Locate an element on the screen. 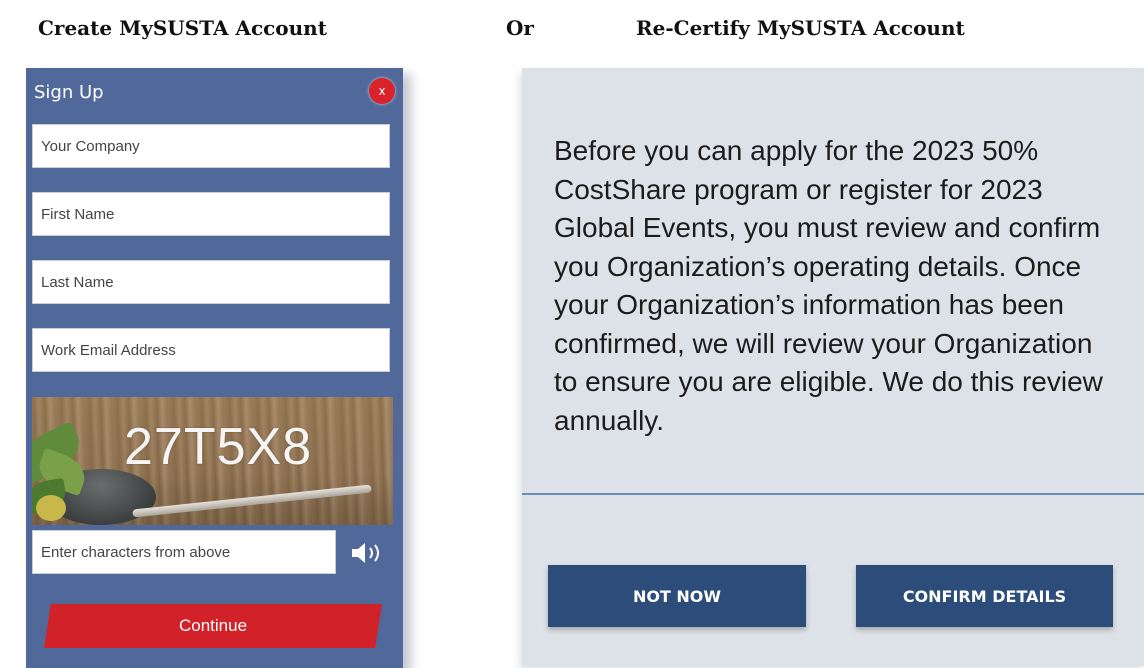 The image size is (1144, 668). captcha-code: 27T5X8 is located at coordinates (218, 447).